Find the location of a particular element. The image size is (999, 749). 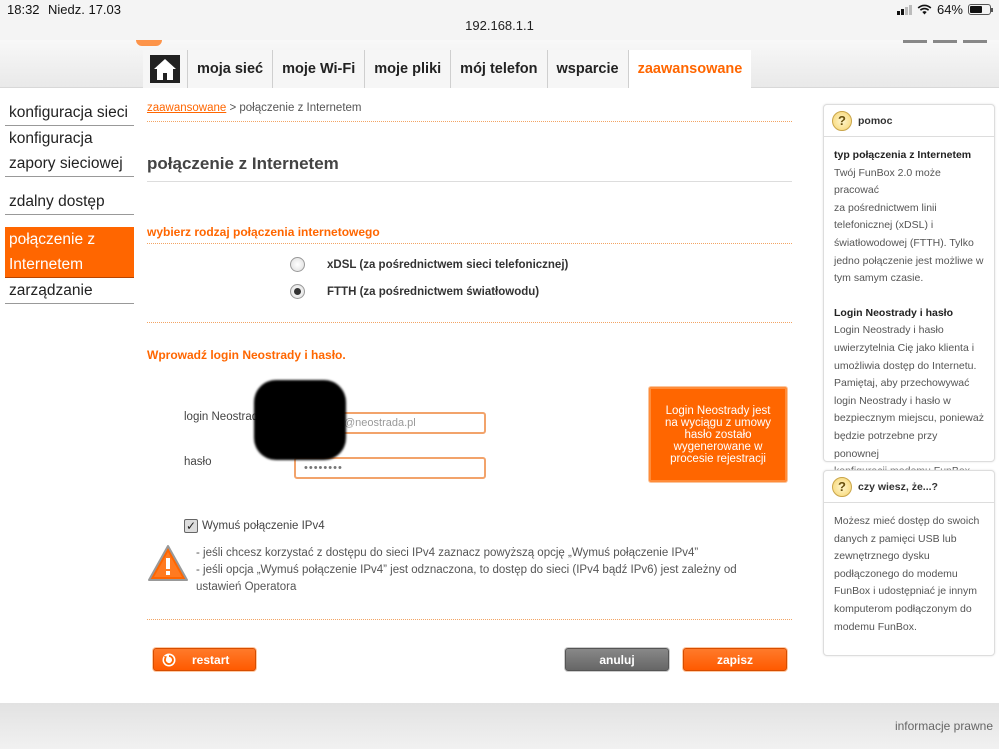

home-icon is located at coordinates (165, 69).